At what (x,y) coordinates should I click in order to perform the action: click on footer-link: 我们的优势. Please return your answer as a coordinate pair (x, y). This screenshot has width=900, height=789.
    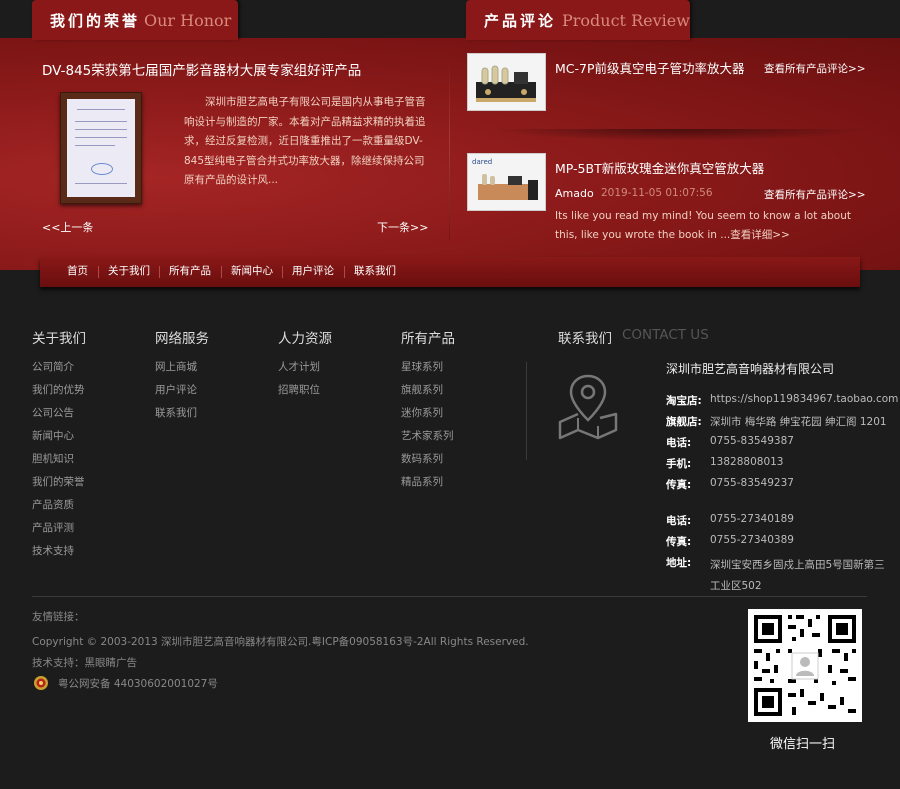
    Looking at the image, I should click on (58, 389).